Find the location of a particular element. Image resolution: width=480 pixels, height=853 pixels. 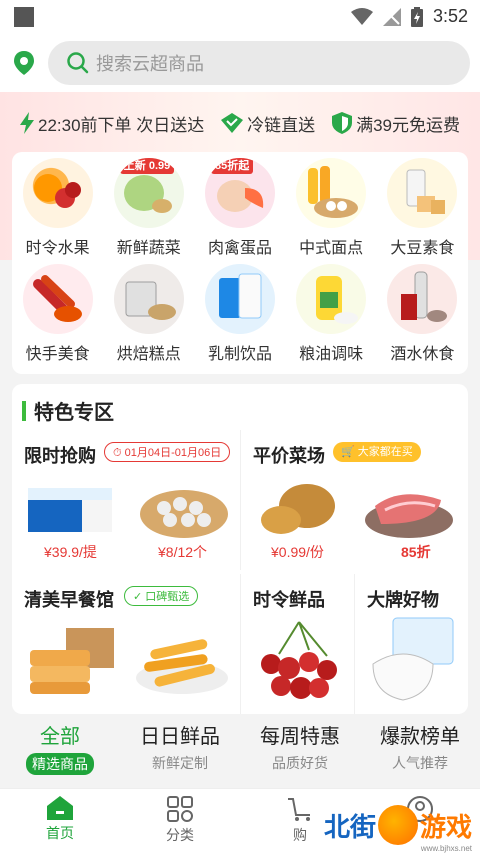

category-drinks: 酒水休食 is located at coordinates (422, 317).